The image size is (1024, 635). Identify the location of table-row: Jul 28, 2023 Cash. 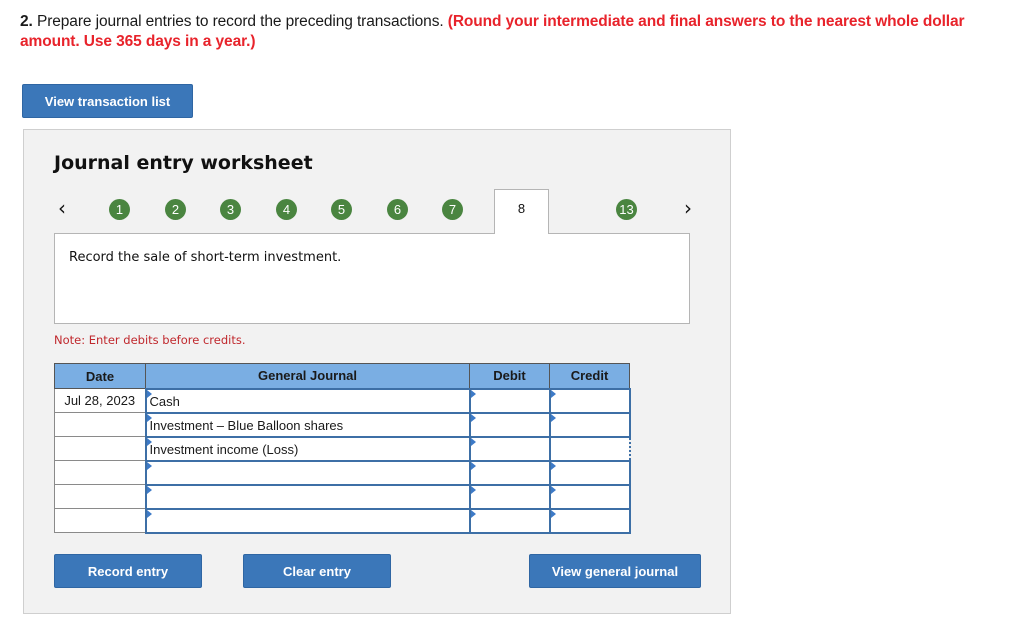
(342, 400).